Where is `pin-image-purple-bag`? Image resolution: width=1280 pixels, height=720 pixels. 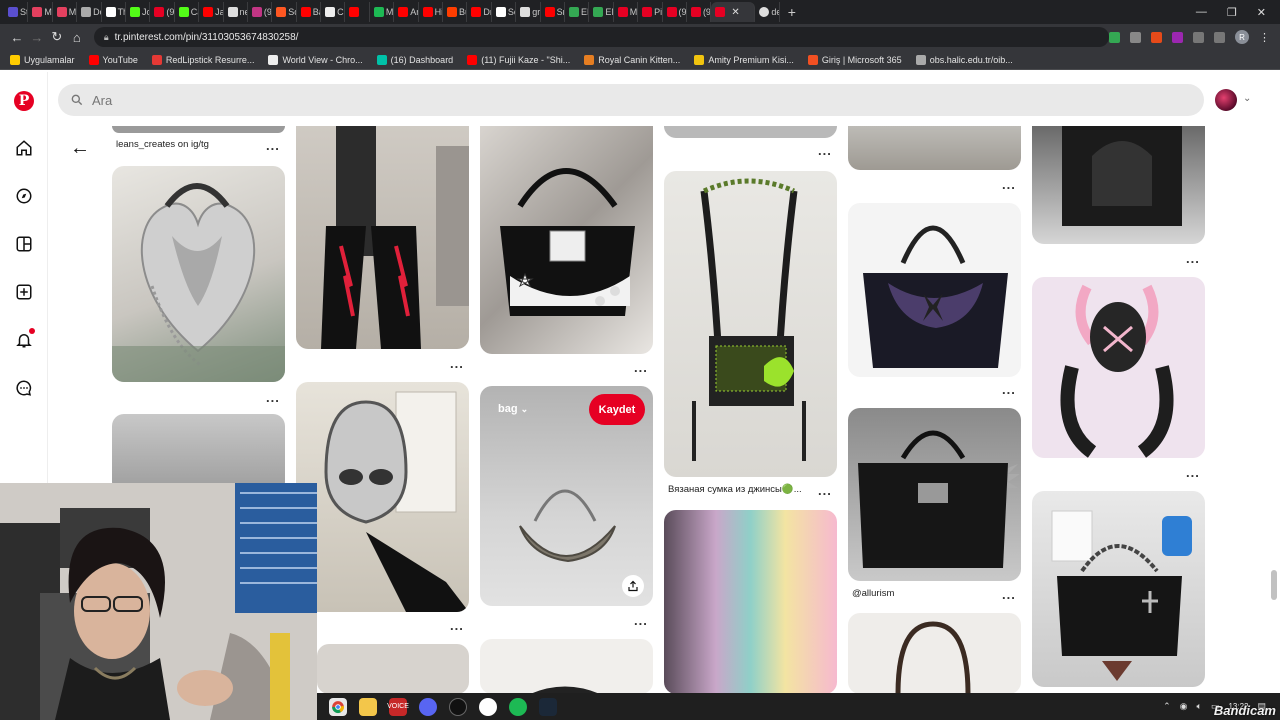
pin-image-purple-bag is located at coordinates (934, 290).